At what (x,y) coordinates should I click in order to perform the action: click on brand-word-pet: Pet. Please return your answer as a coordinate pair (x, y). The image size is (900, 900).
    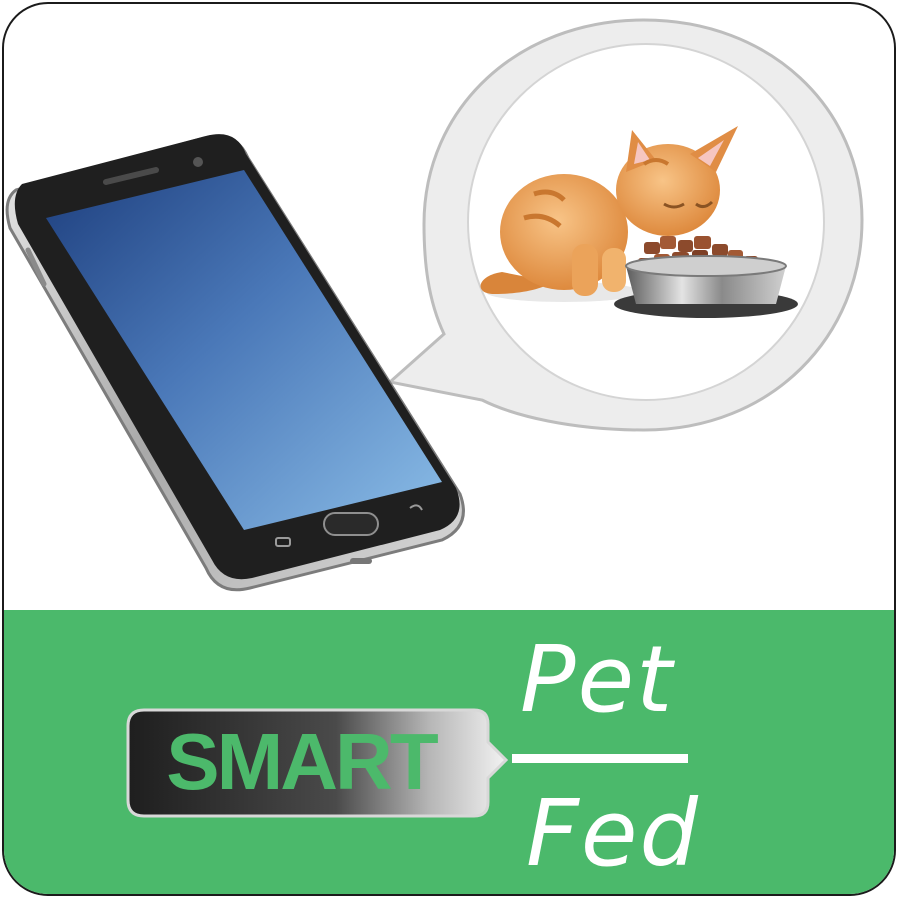
    Looking at the image, I should click on (597, 679).